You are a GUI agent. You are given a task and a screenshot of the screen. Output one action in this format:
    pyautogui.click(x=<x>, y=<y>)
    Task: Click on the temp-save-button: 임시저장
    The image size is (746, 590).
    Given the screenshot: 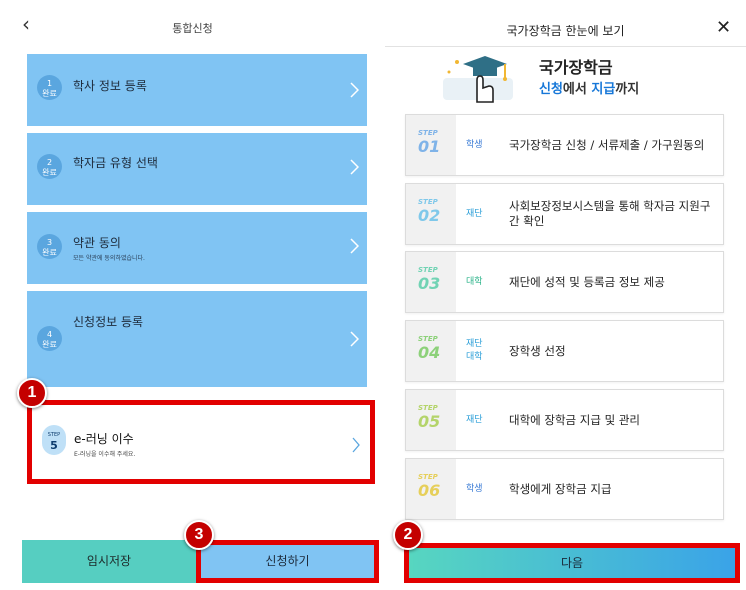 What is the action you would take?
    pyautogui.click(x=109, y=561)
    